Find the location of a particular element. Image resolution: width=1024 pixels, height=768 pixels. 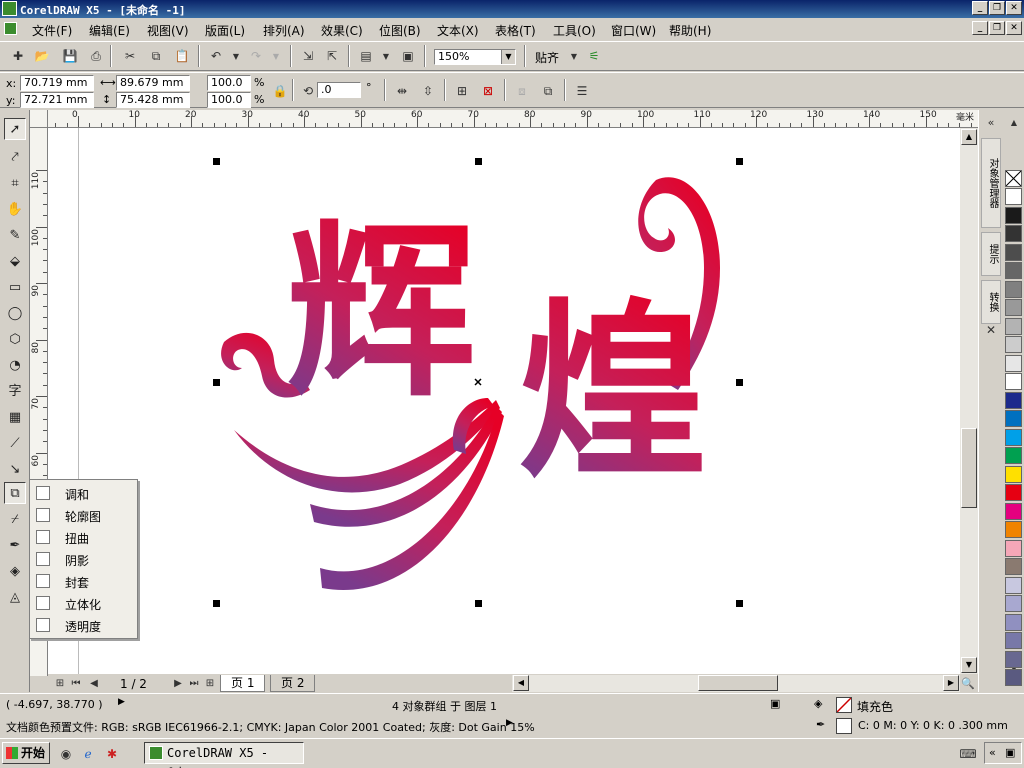

menu-tools: 工具(O) is located at coordinates (574, 30).